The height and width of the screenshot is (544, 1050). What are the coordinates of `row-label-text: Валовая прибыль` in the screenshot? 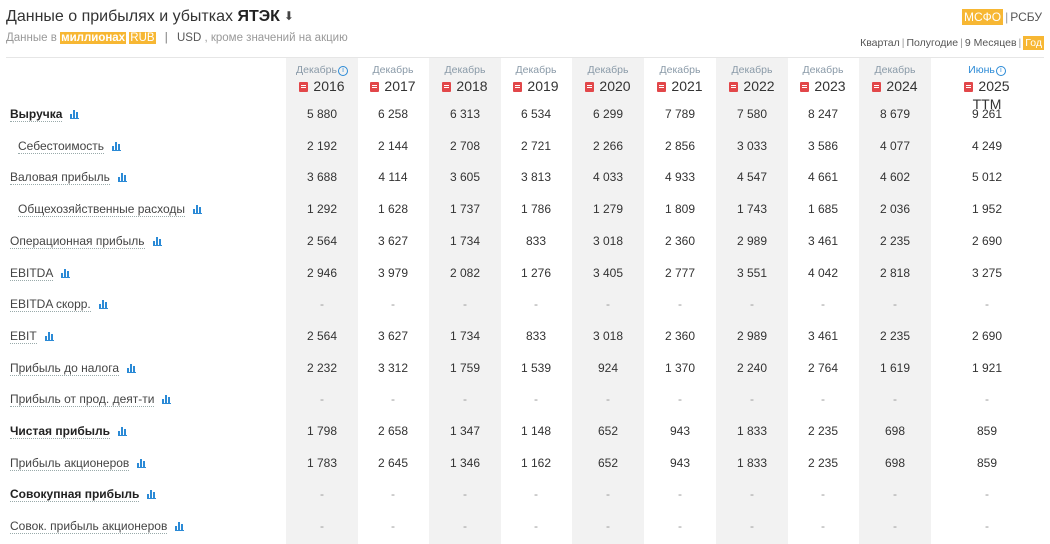 It's located at (60, 177).